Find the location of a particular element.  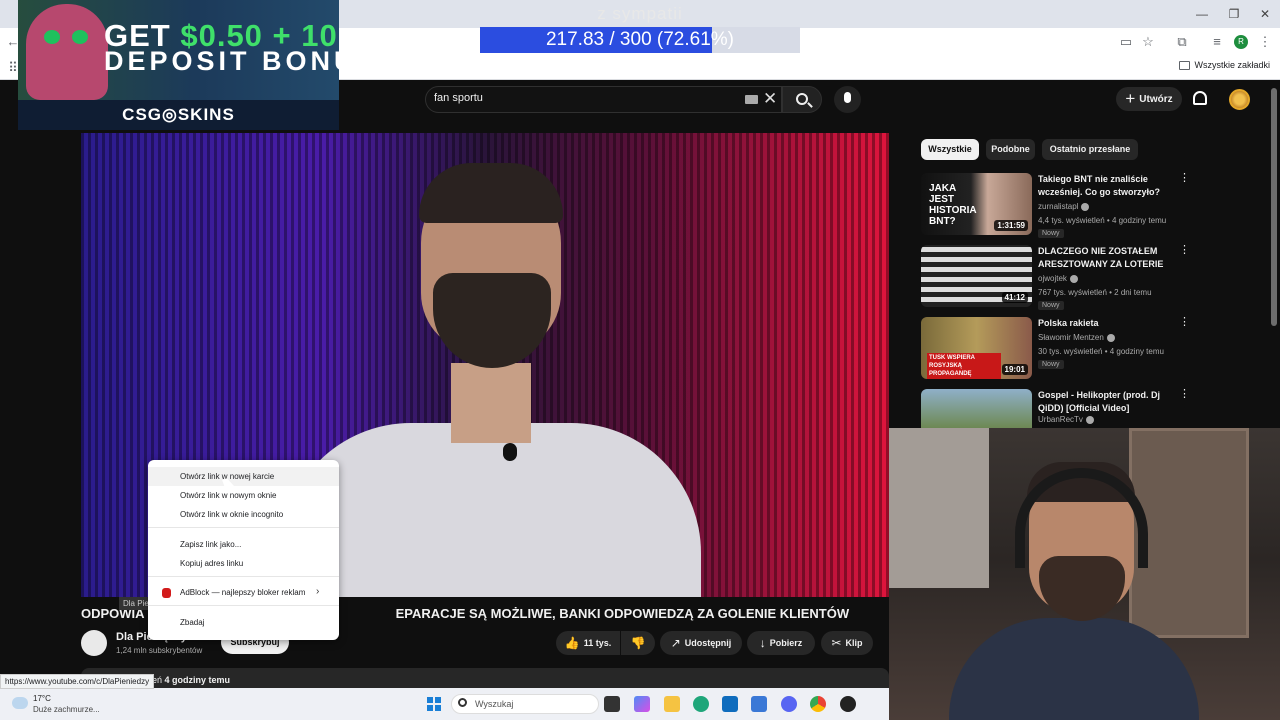

download-icon: ↓ is located at coordinates (762, 643).